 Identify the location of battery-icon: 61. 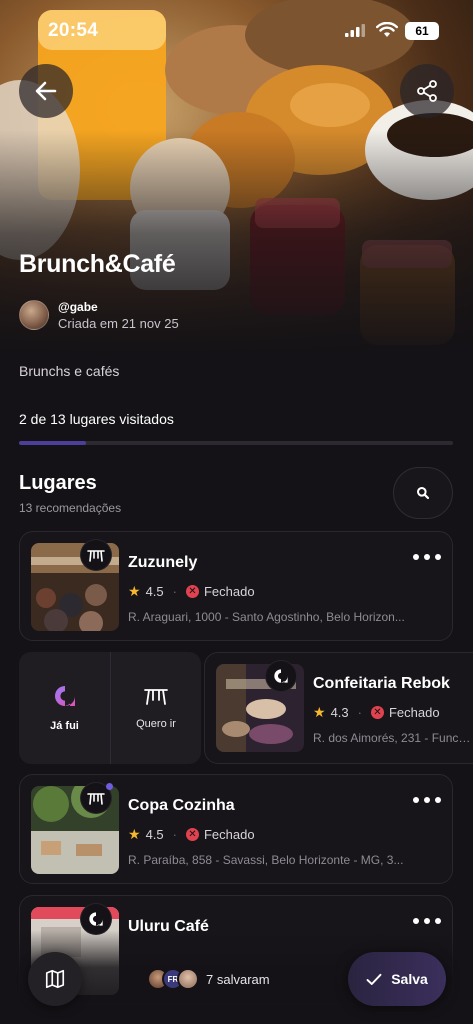
(422, 31).